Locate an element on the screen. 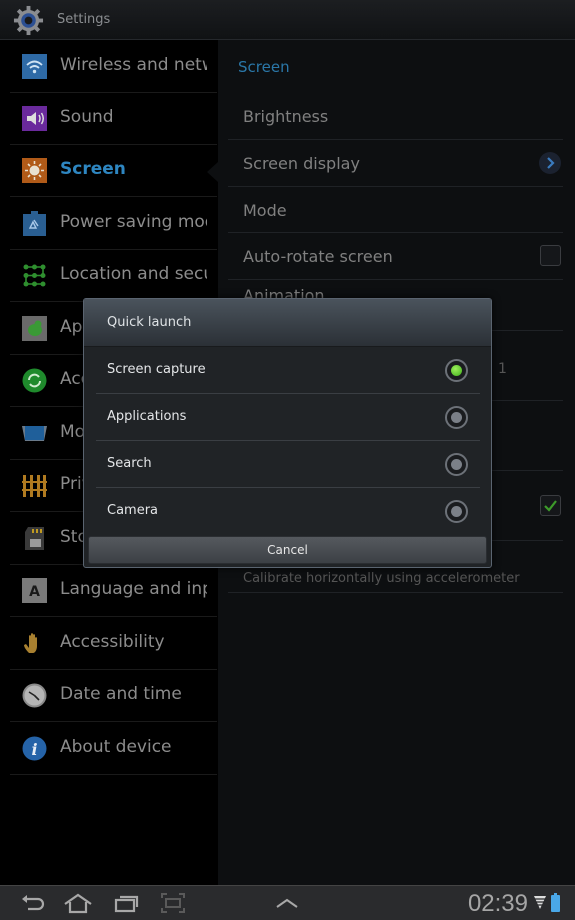 This screenshot has height=920, width=575. checkmark-icon is located at coordinates (550, 506).